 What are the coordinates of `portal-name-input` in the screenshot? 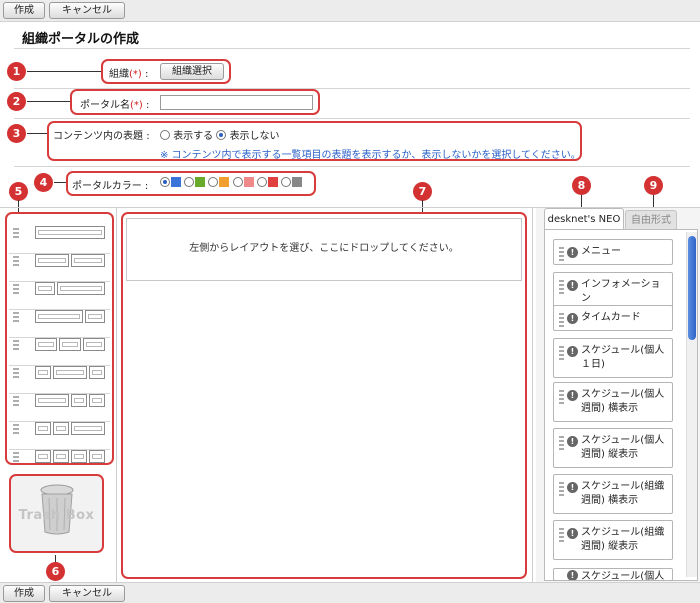 It's located at (236, 102).